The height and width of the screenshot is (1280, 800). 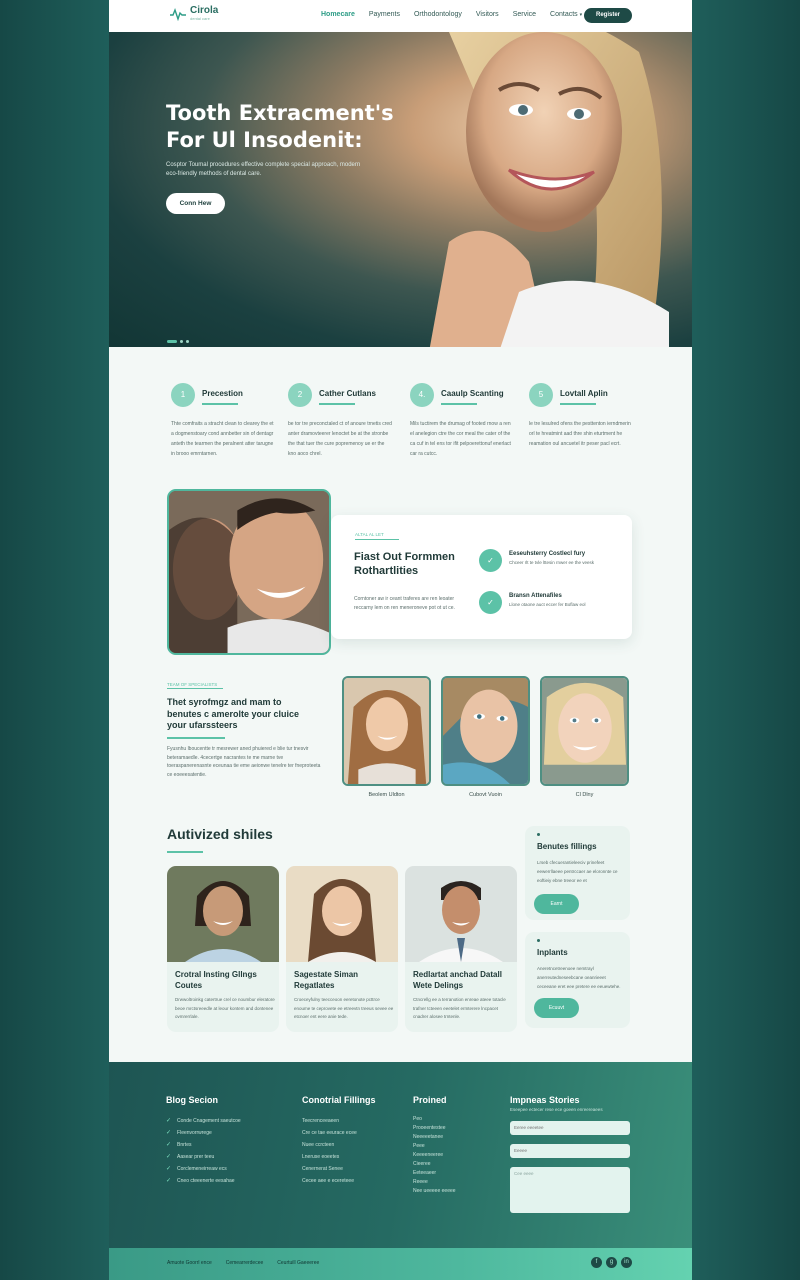 What do you see at coordinates (192, 1100) in the screenshot?
I see `footer-heading: Blog Secion` at bounding box center [192, 1100].